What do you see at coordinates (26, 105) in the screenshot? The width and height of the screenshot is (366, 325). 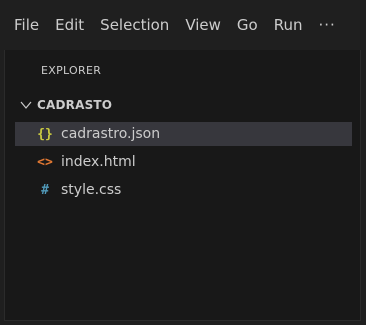 I see `chevron-down-icon` at bounding box center [26, 105].